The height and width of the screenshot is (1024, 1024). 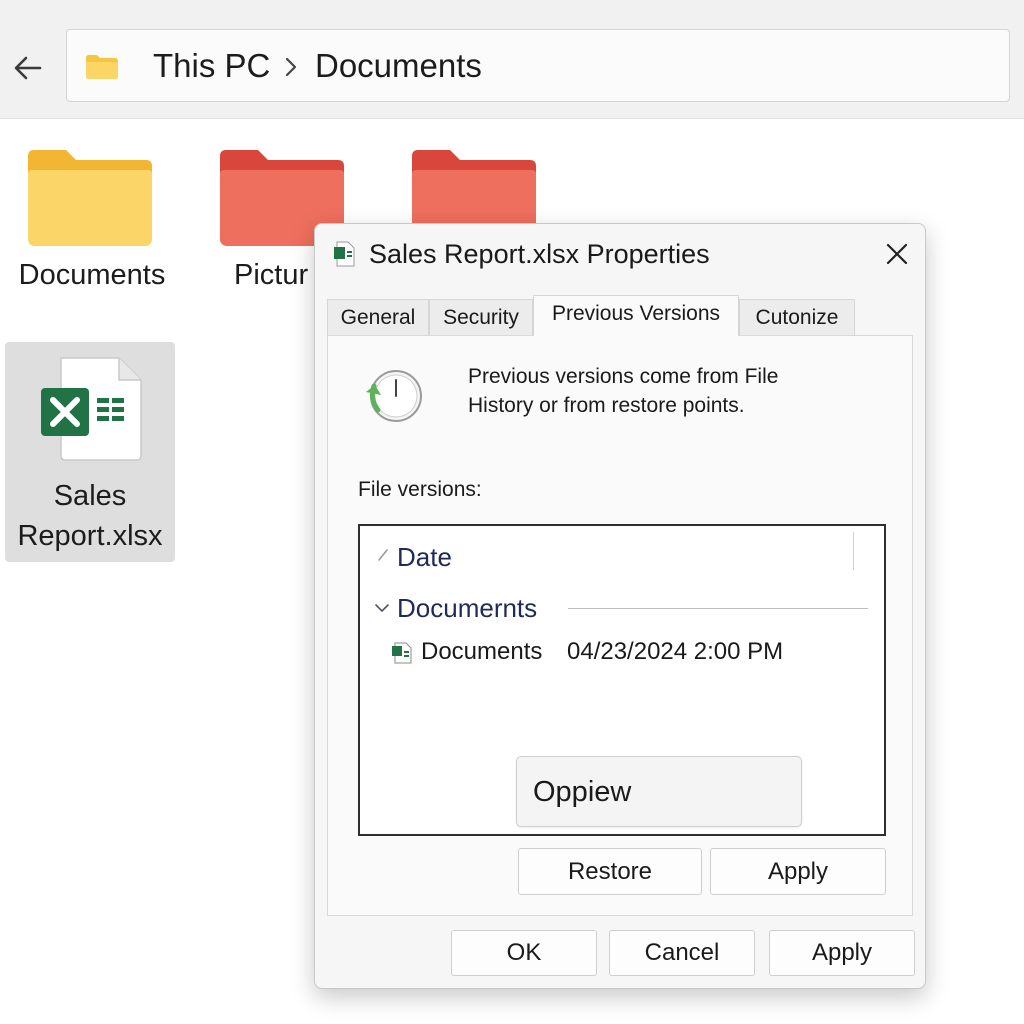 I want to click on table-row-date: 04/23/2024 2:00 PM, so click(x=675, y=652).